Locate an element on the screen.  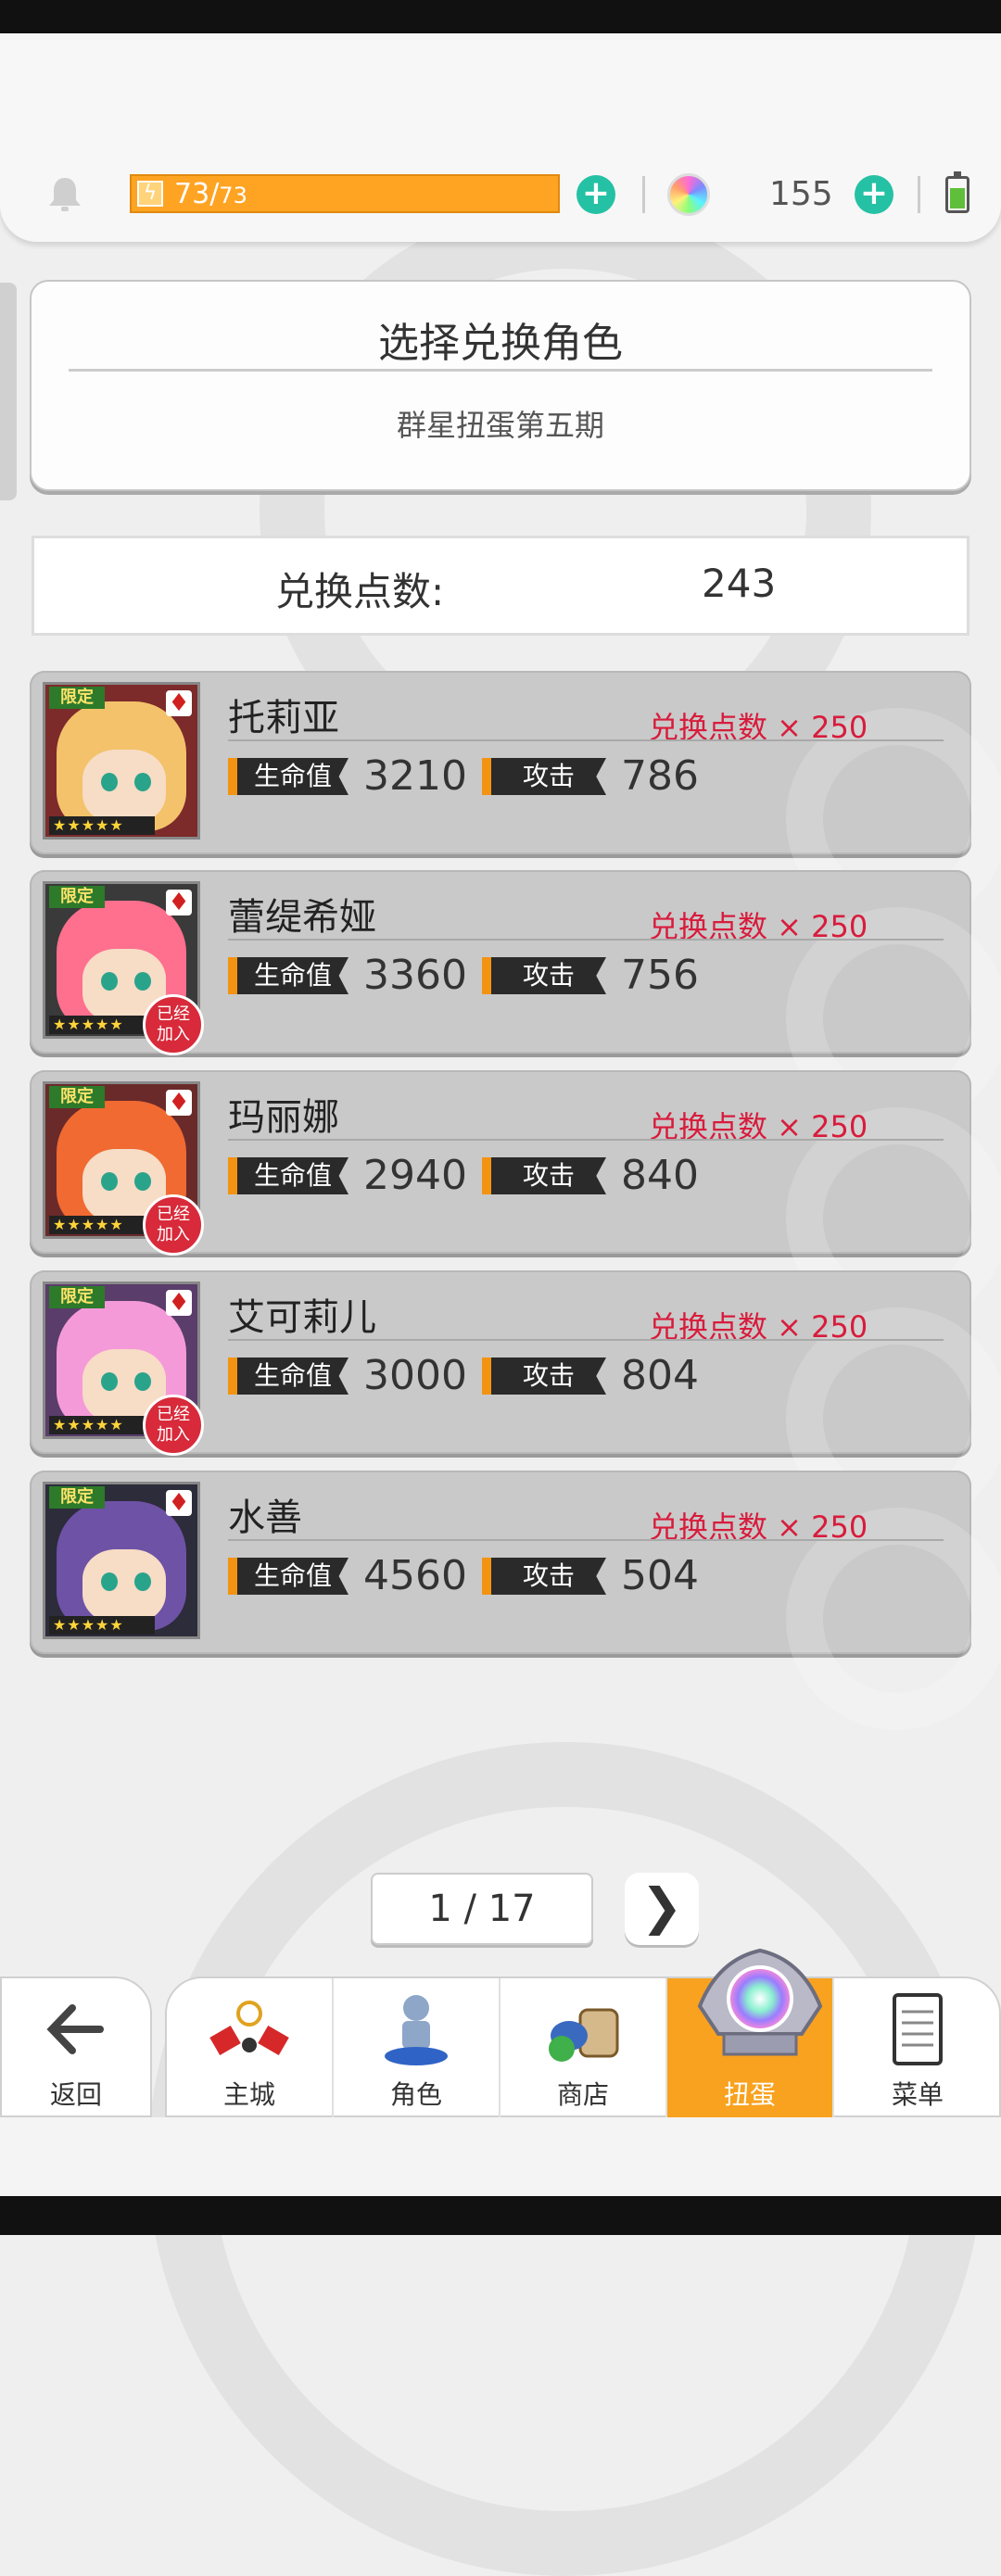
hp-stat: 生命值 4560 is located at coordinates (349, 1576).